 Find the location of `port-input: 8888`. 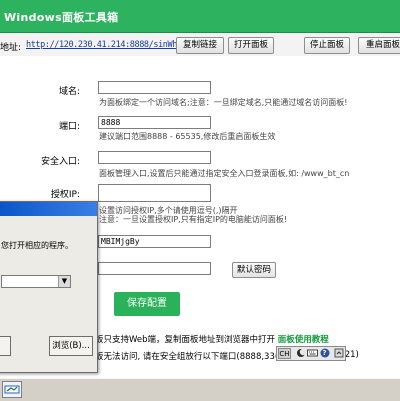

port-input: 8888 is located at coordinates (154, 122).